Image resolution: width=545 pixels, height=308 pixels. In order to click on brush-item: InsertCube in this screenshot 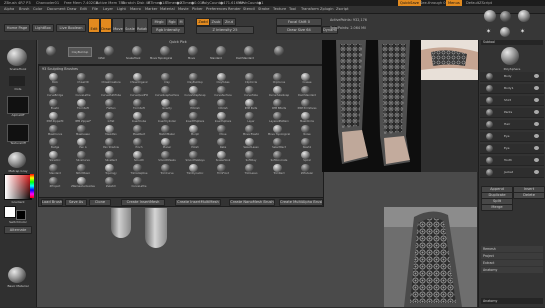, I will do `click(139, 117)`.